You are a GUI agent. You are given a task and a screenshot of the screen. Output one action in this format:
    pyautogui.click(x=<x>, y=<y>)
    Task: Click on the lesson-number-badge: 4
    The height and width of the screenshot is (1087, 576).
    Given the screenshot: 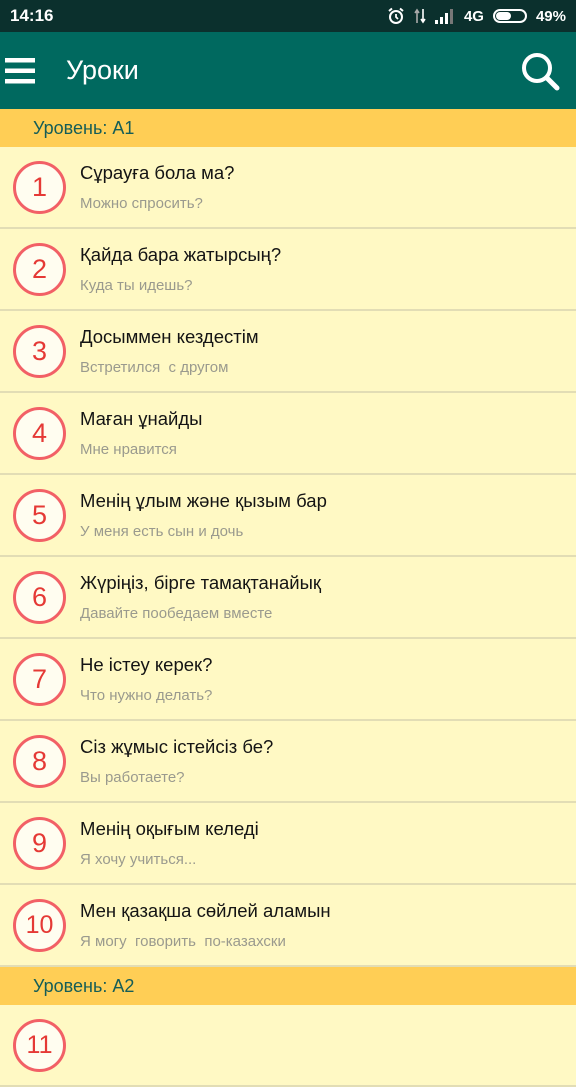 What is the action you would take?
    pyautogui.click(x=39, y=433)
    